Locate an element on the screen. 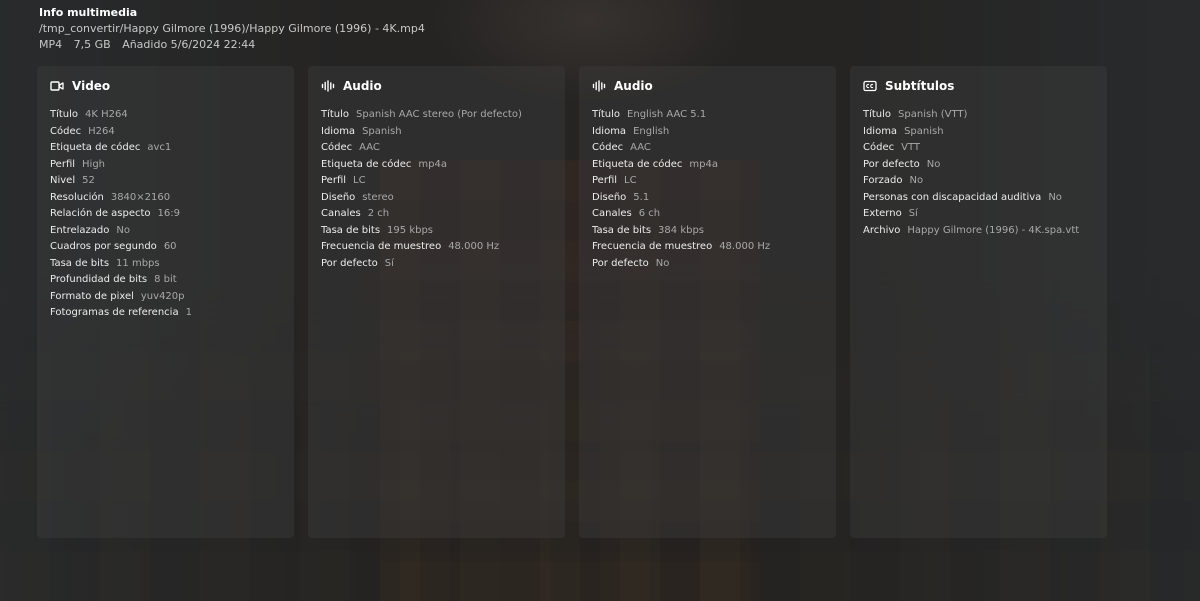 The image size is (1200, 601). panel-header: Video is located at coordinates (166, 86).